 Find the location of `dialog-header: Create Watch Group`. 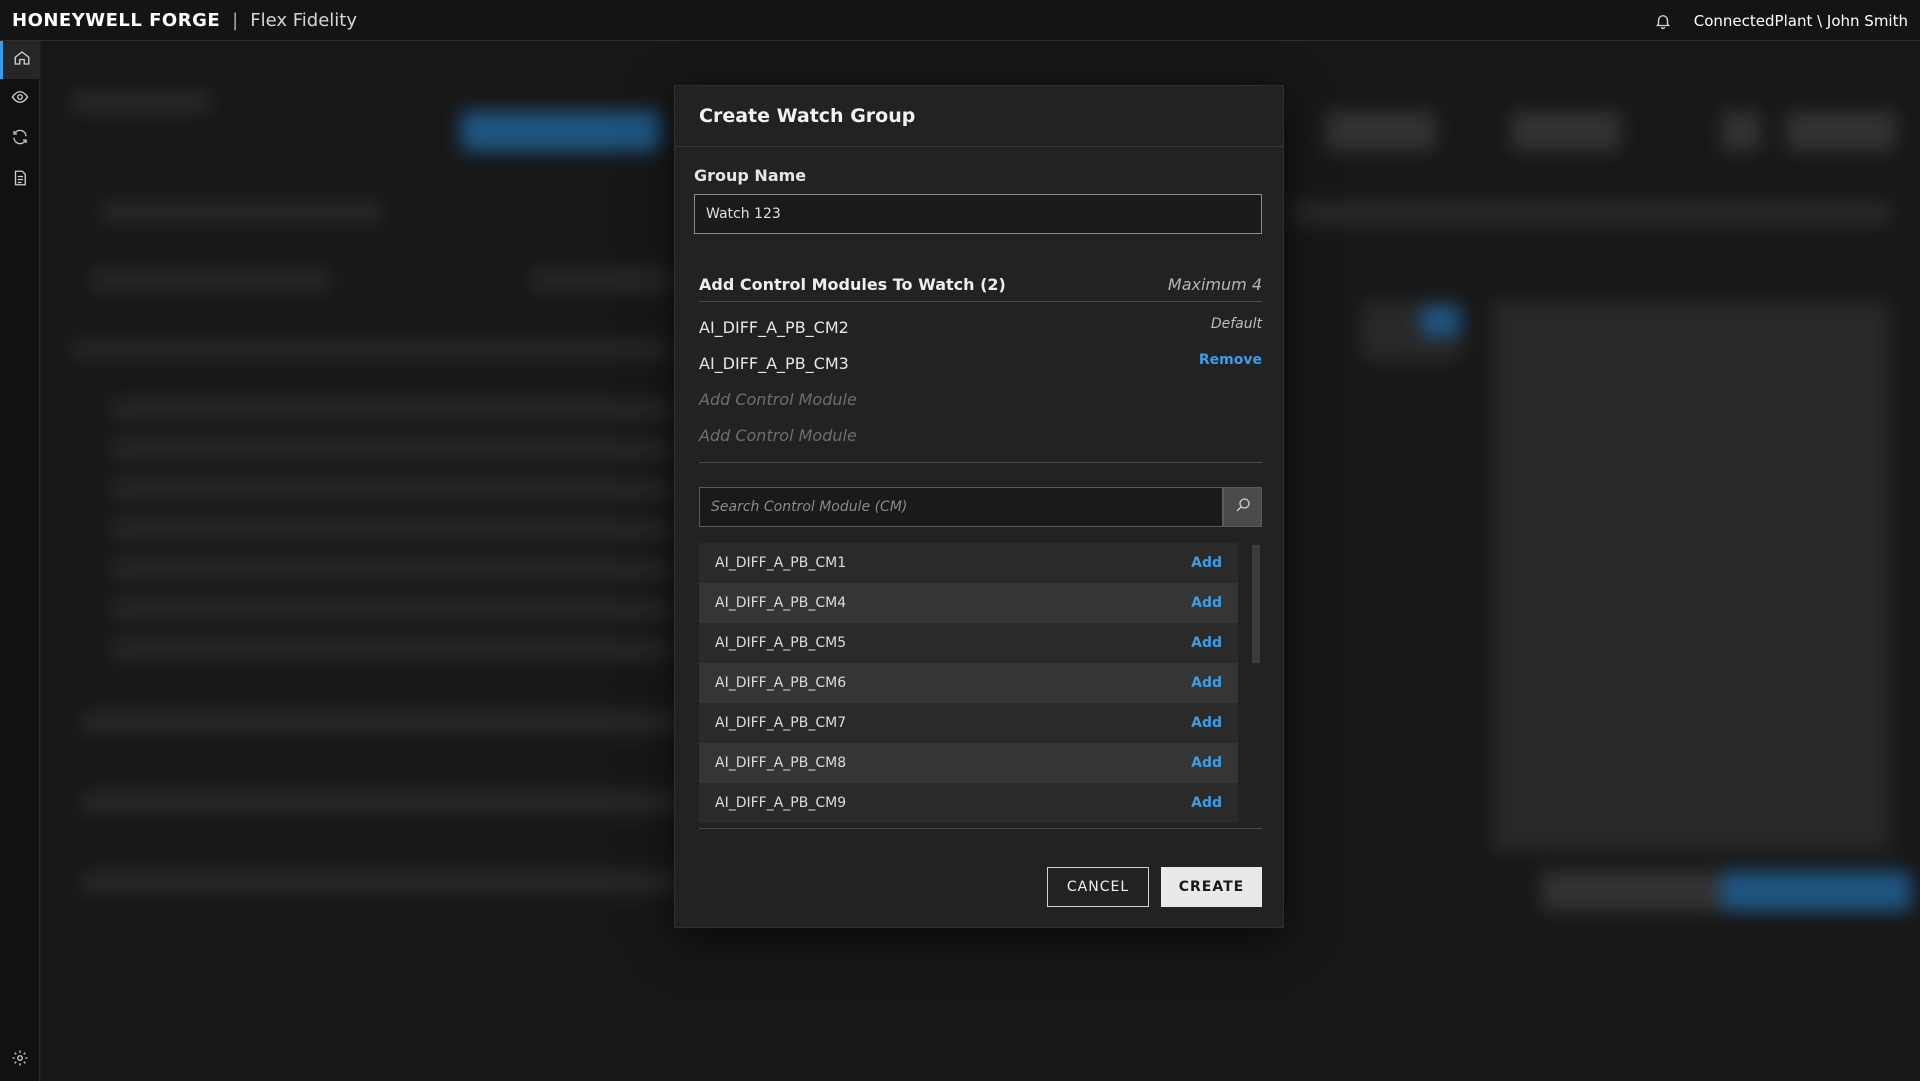

dialog-header: Create Watch Group is located at coordinates (979, 116).